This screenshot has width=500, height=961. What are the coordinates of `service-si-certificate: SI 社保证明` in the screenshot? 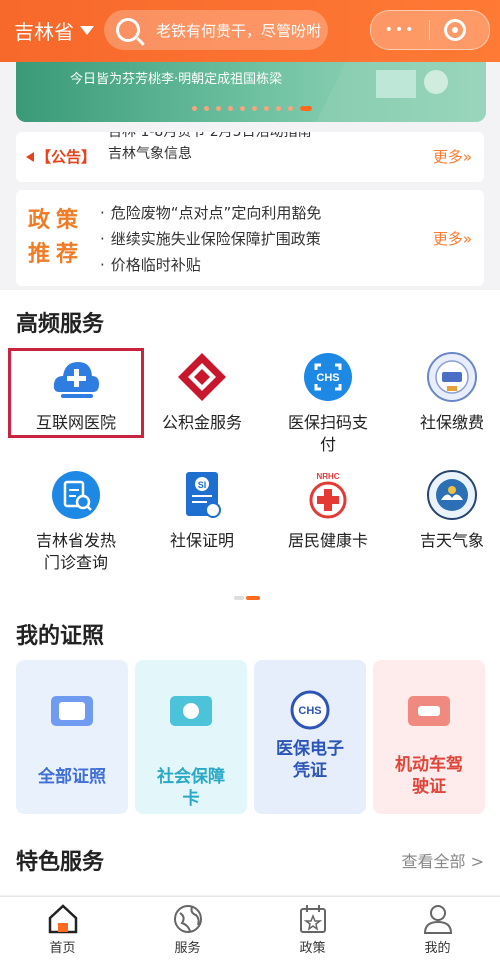 It's located at (202, 511).